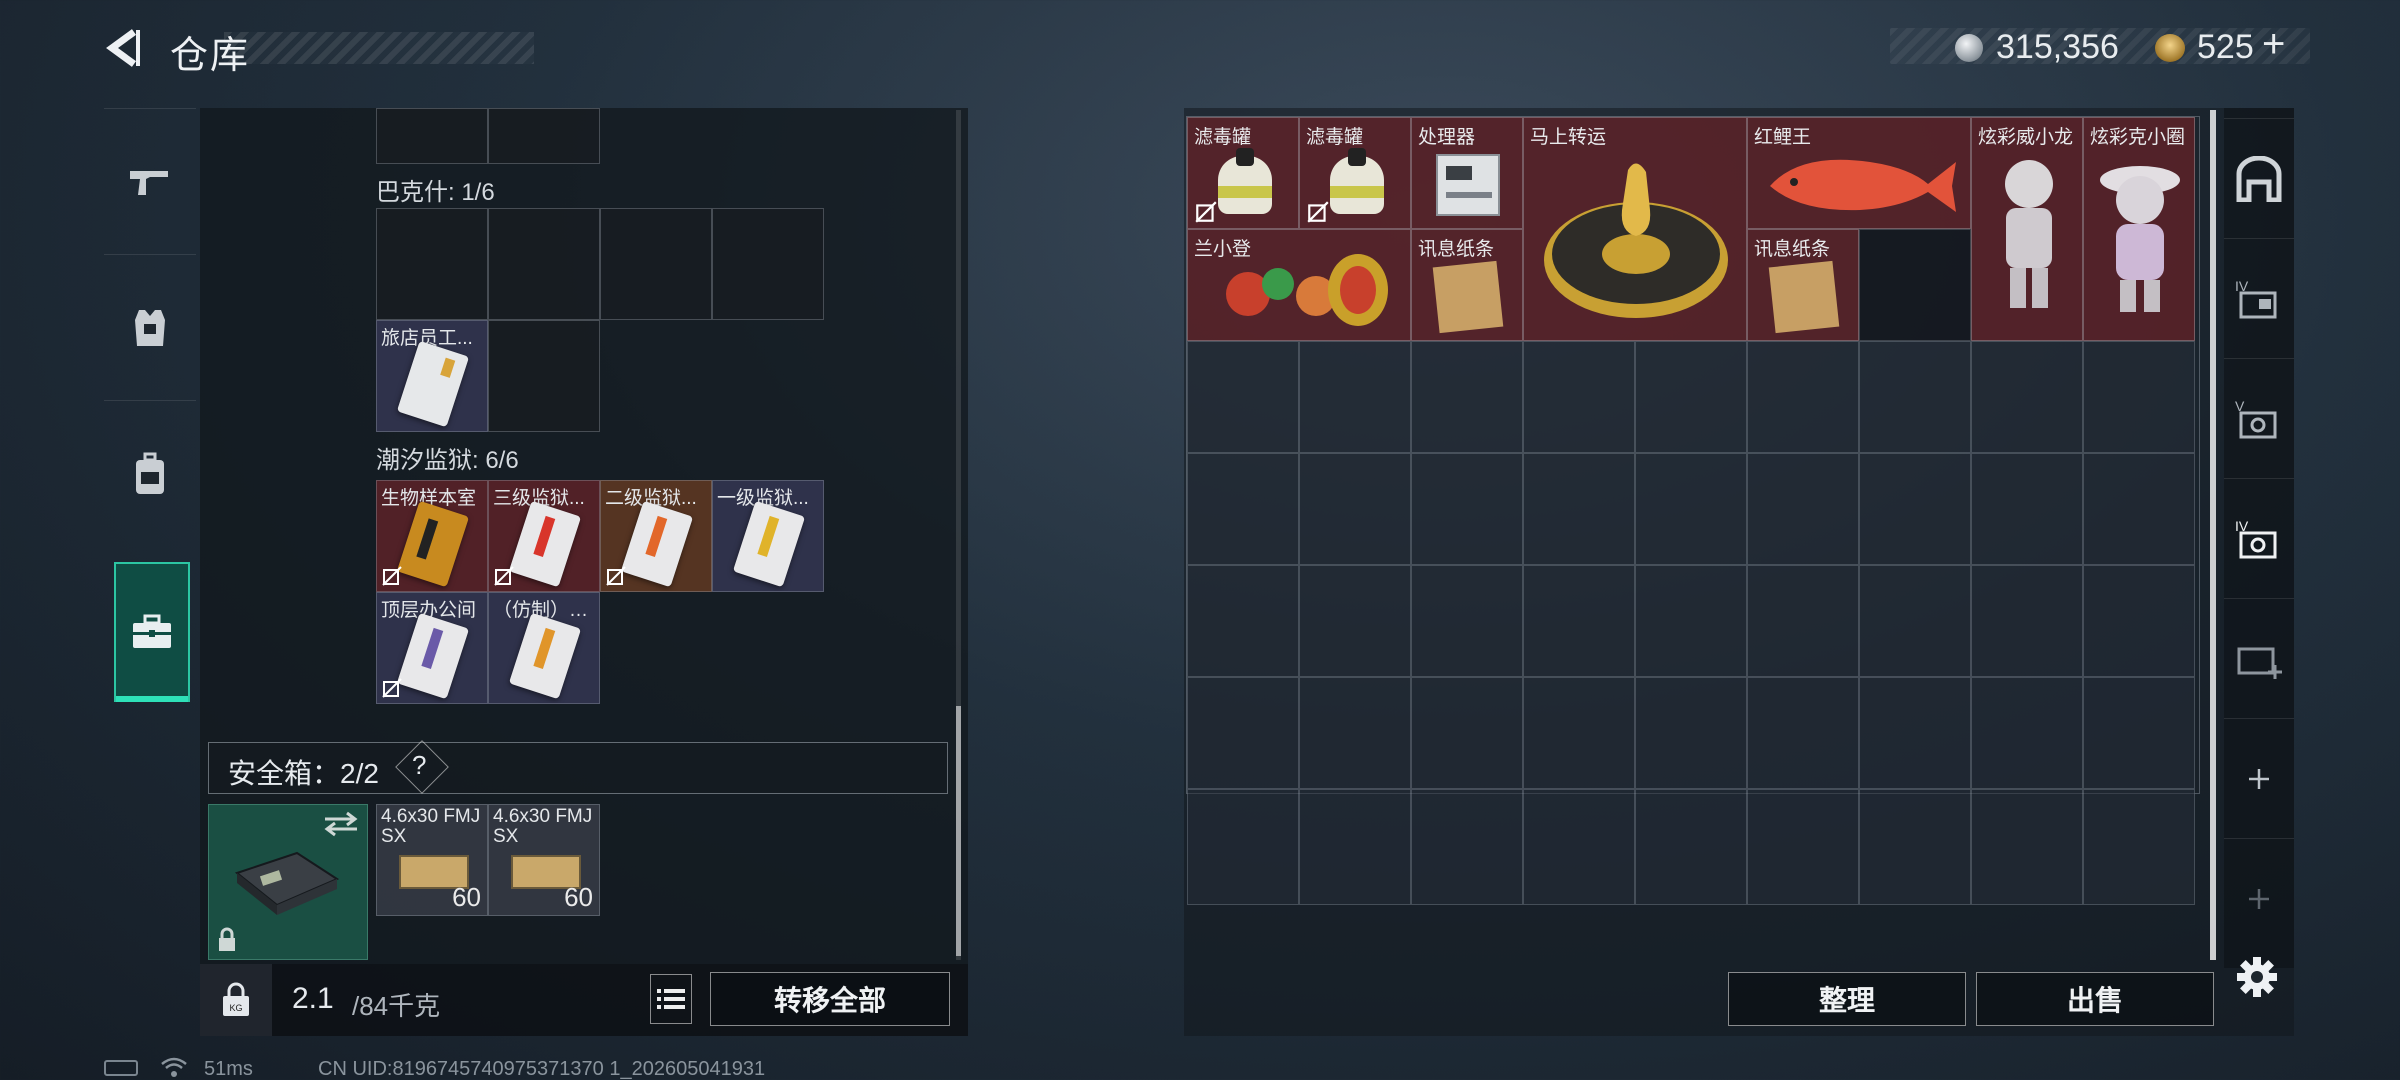 Image resolution: width=2400 pixels, height=1080 pixels. What do you see at coordinates (2259, 538) in the screenshot?
I see `tab-storage-iv-selected: IV` at bounding box center [2259, 538].